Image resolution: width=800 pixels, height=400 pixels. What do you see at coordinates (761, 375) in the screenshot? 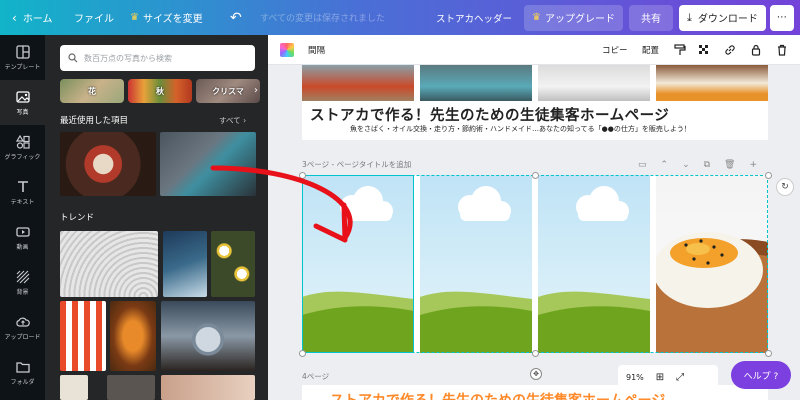
I see `help-button: ヘルプ ?` at bounding box center [761, 375].